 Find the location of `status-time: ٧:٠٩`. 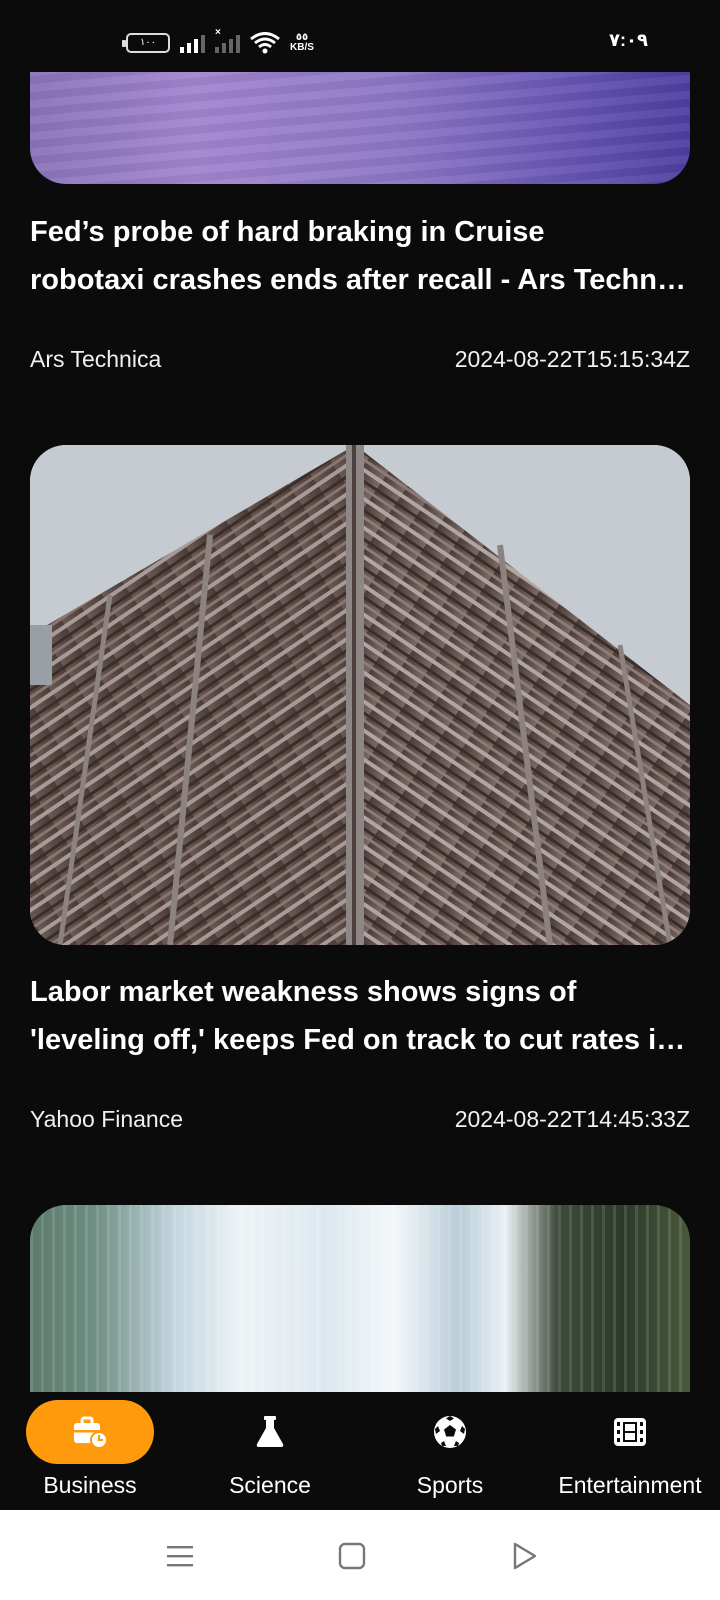

status-time: ٧:٠٩ is located at coordinates (628, 40).